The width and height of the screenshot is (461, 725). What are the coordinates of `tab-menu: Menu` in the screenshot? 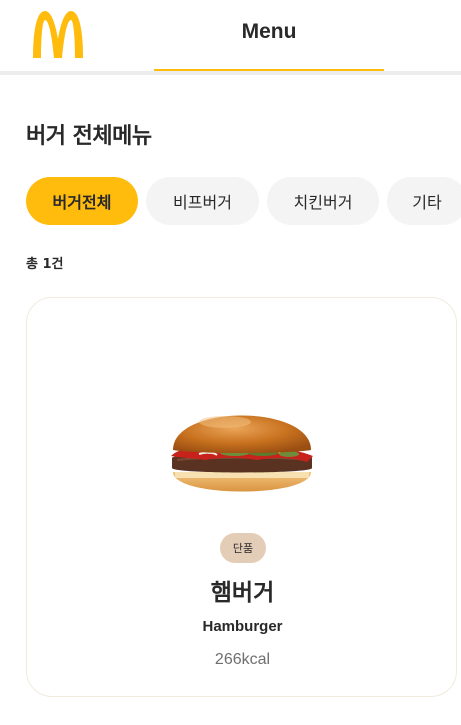 It's located at (269, 36).